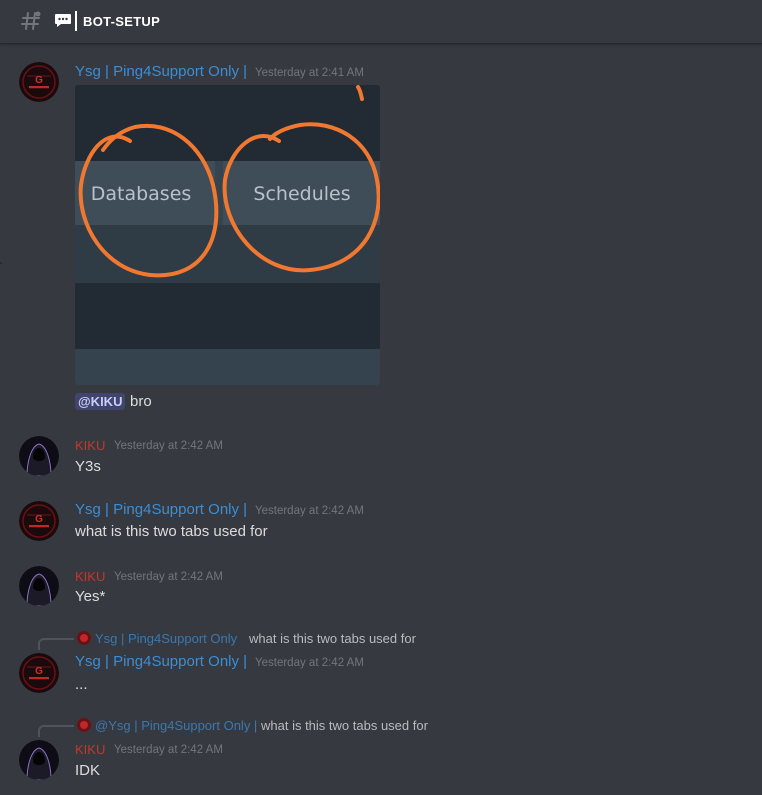 The height and width of the screenshot is (795, 762). Describe the element at coordinates (171, 531) in the screenshot. I see `message-text: what is this two tabs used for` at that location.